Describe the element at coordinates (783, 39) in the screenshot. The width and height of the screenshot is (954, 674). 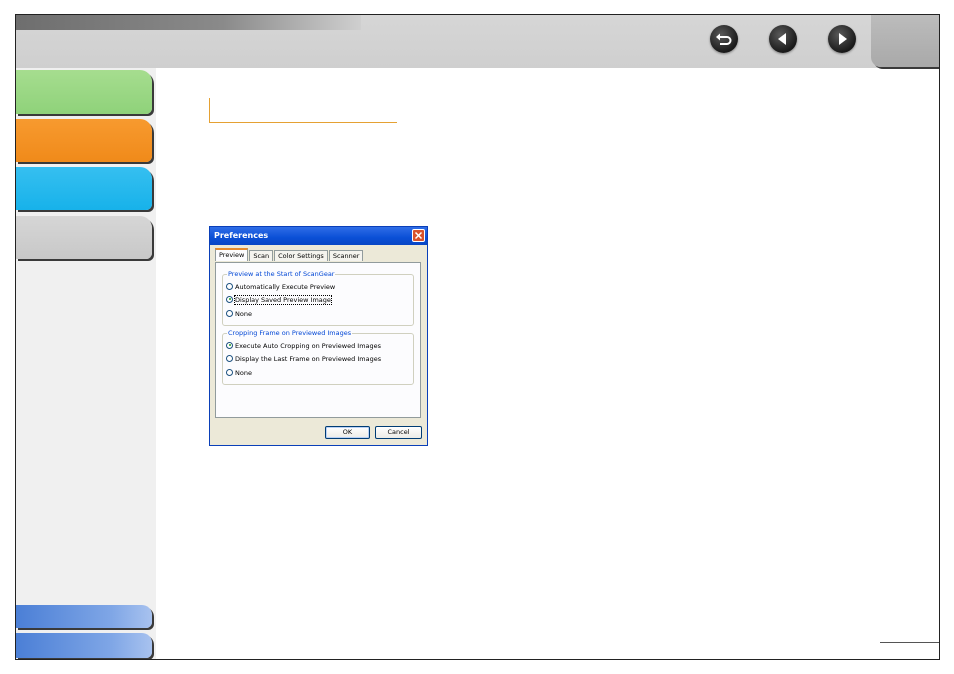
I see `previous-page-icon` at that location.